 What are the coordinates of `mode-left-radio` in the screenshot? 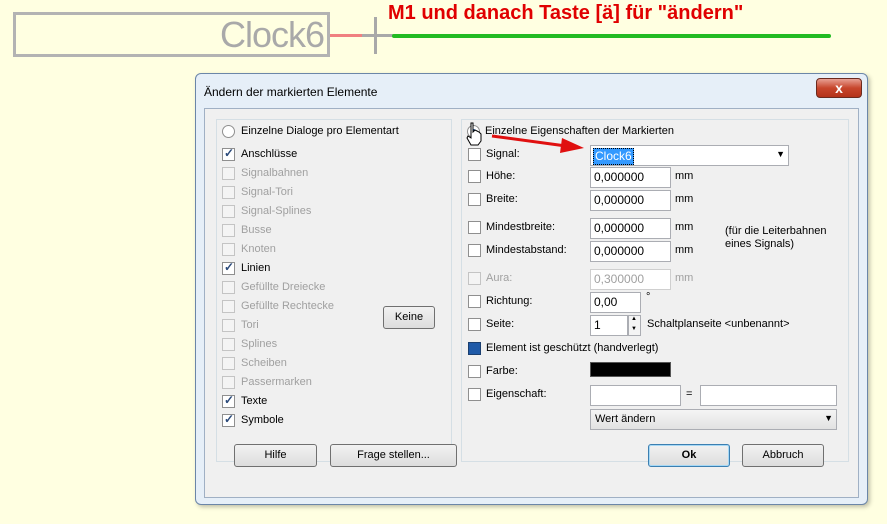 It's located at (228, 131).